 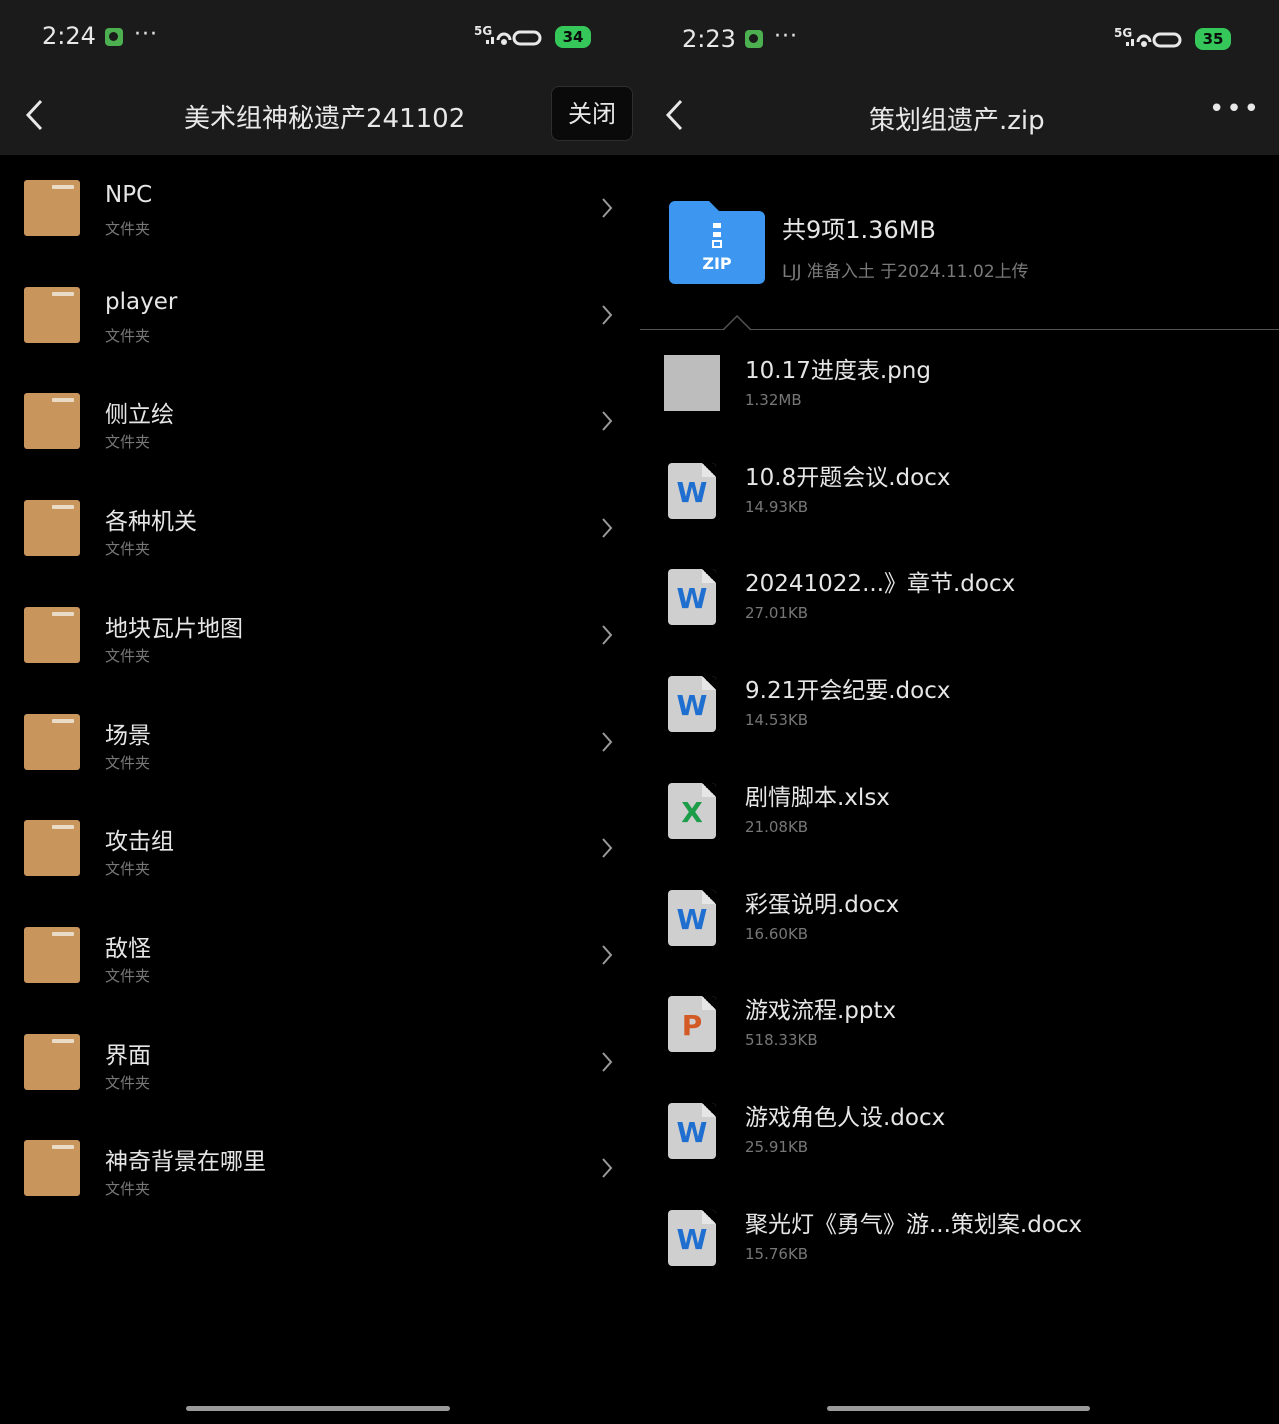 I want to click on zip-icon-label: ZIP, so click(x=717, y=263).